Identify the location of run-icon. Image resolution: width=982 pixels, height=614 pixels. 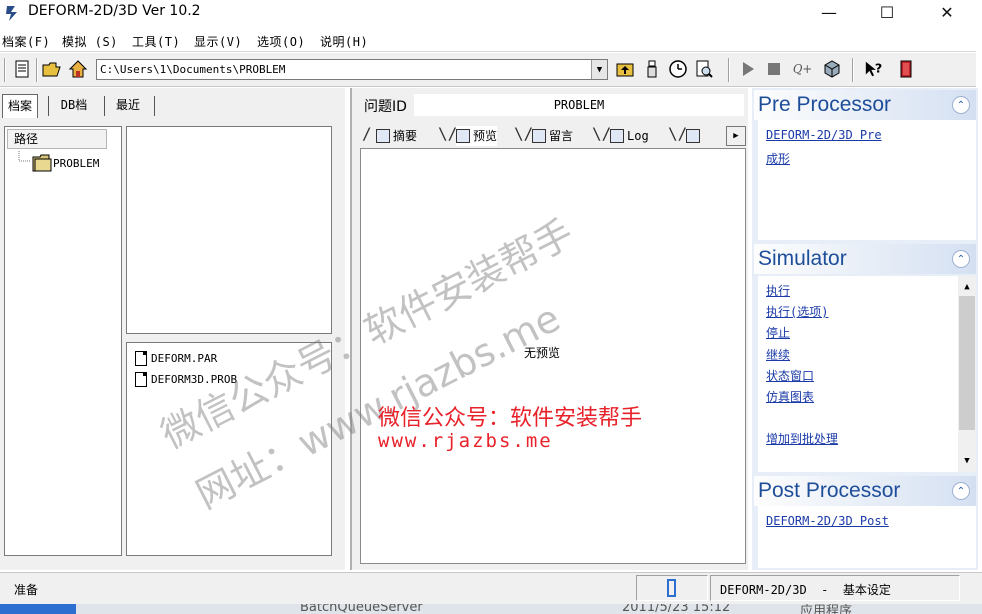
(748, 69).